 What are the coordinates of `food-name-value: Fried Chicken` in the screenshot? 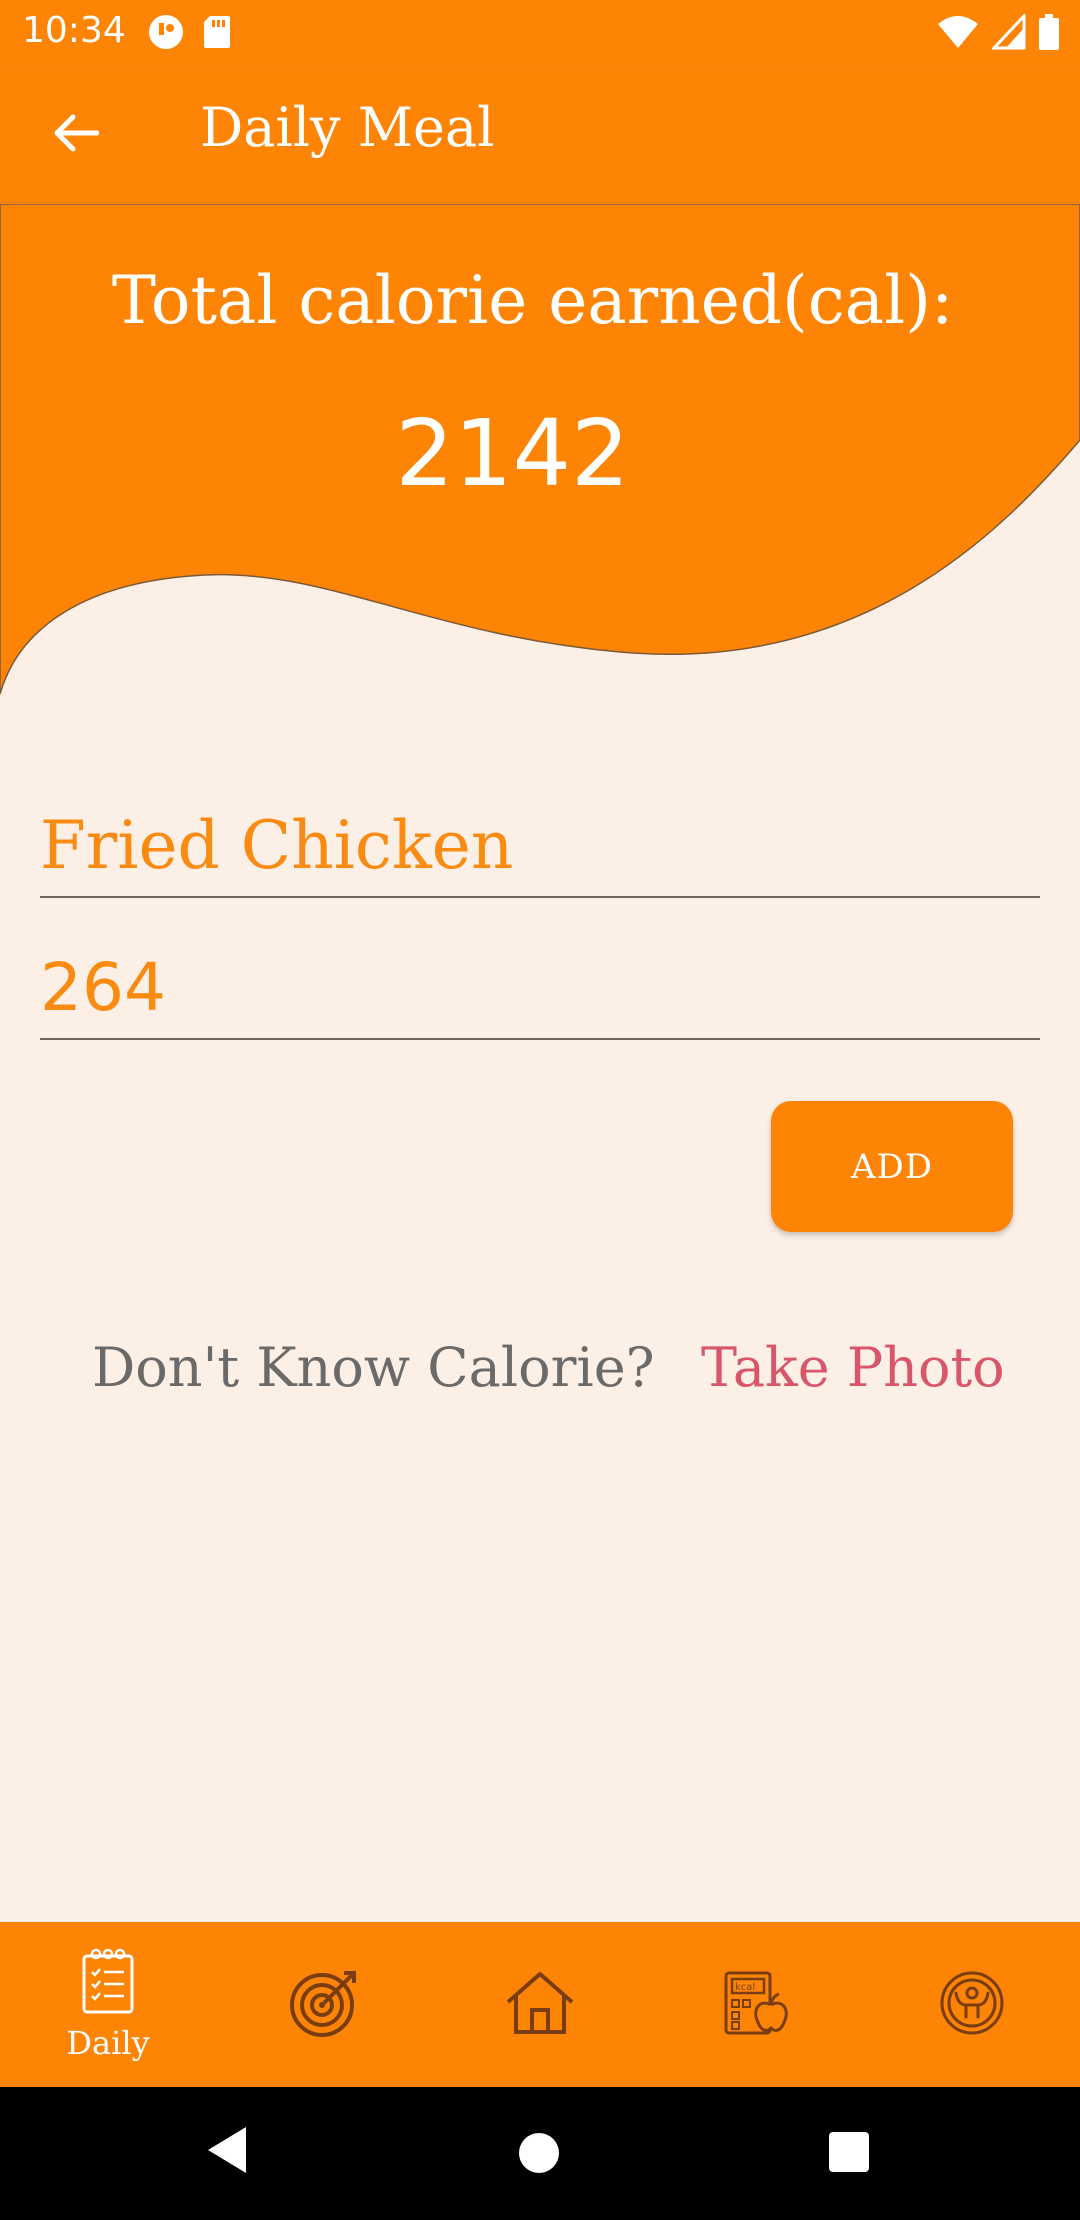 It's located at (277, 845).